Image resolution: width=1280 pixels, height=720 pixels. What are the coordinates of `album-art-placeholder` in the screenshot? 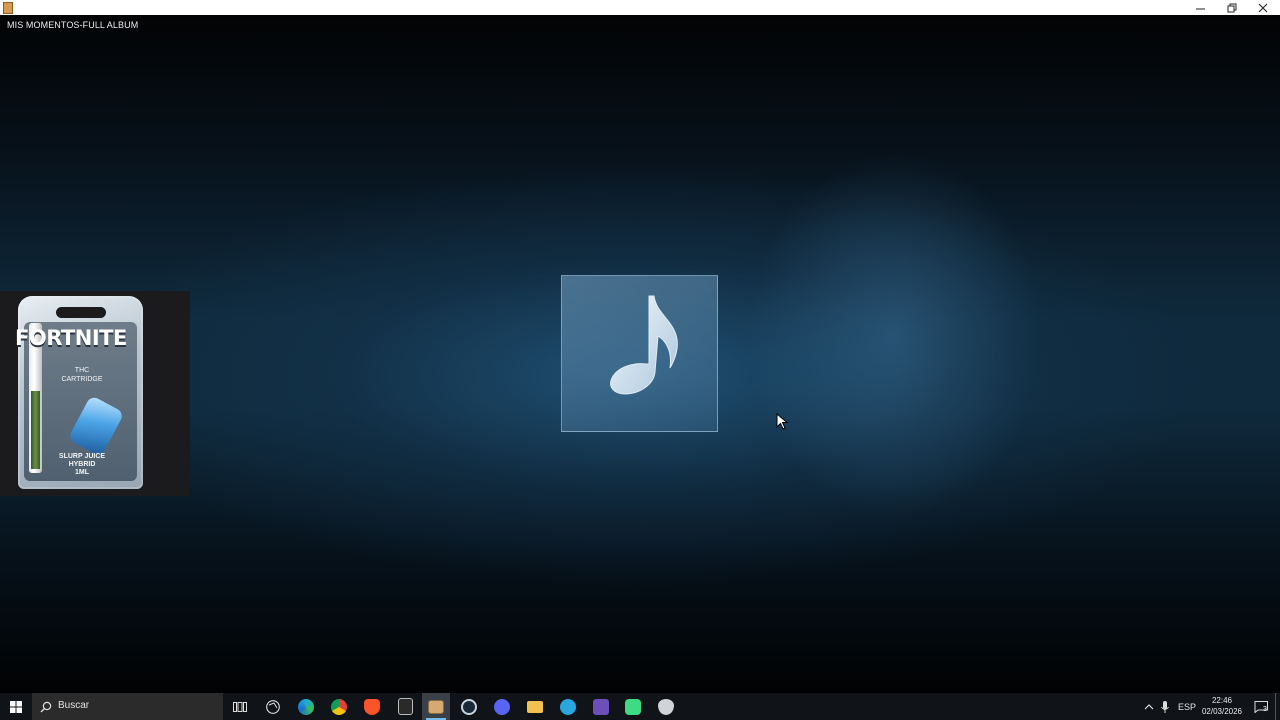 It's located at (639, 353).